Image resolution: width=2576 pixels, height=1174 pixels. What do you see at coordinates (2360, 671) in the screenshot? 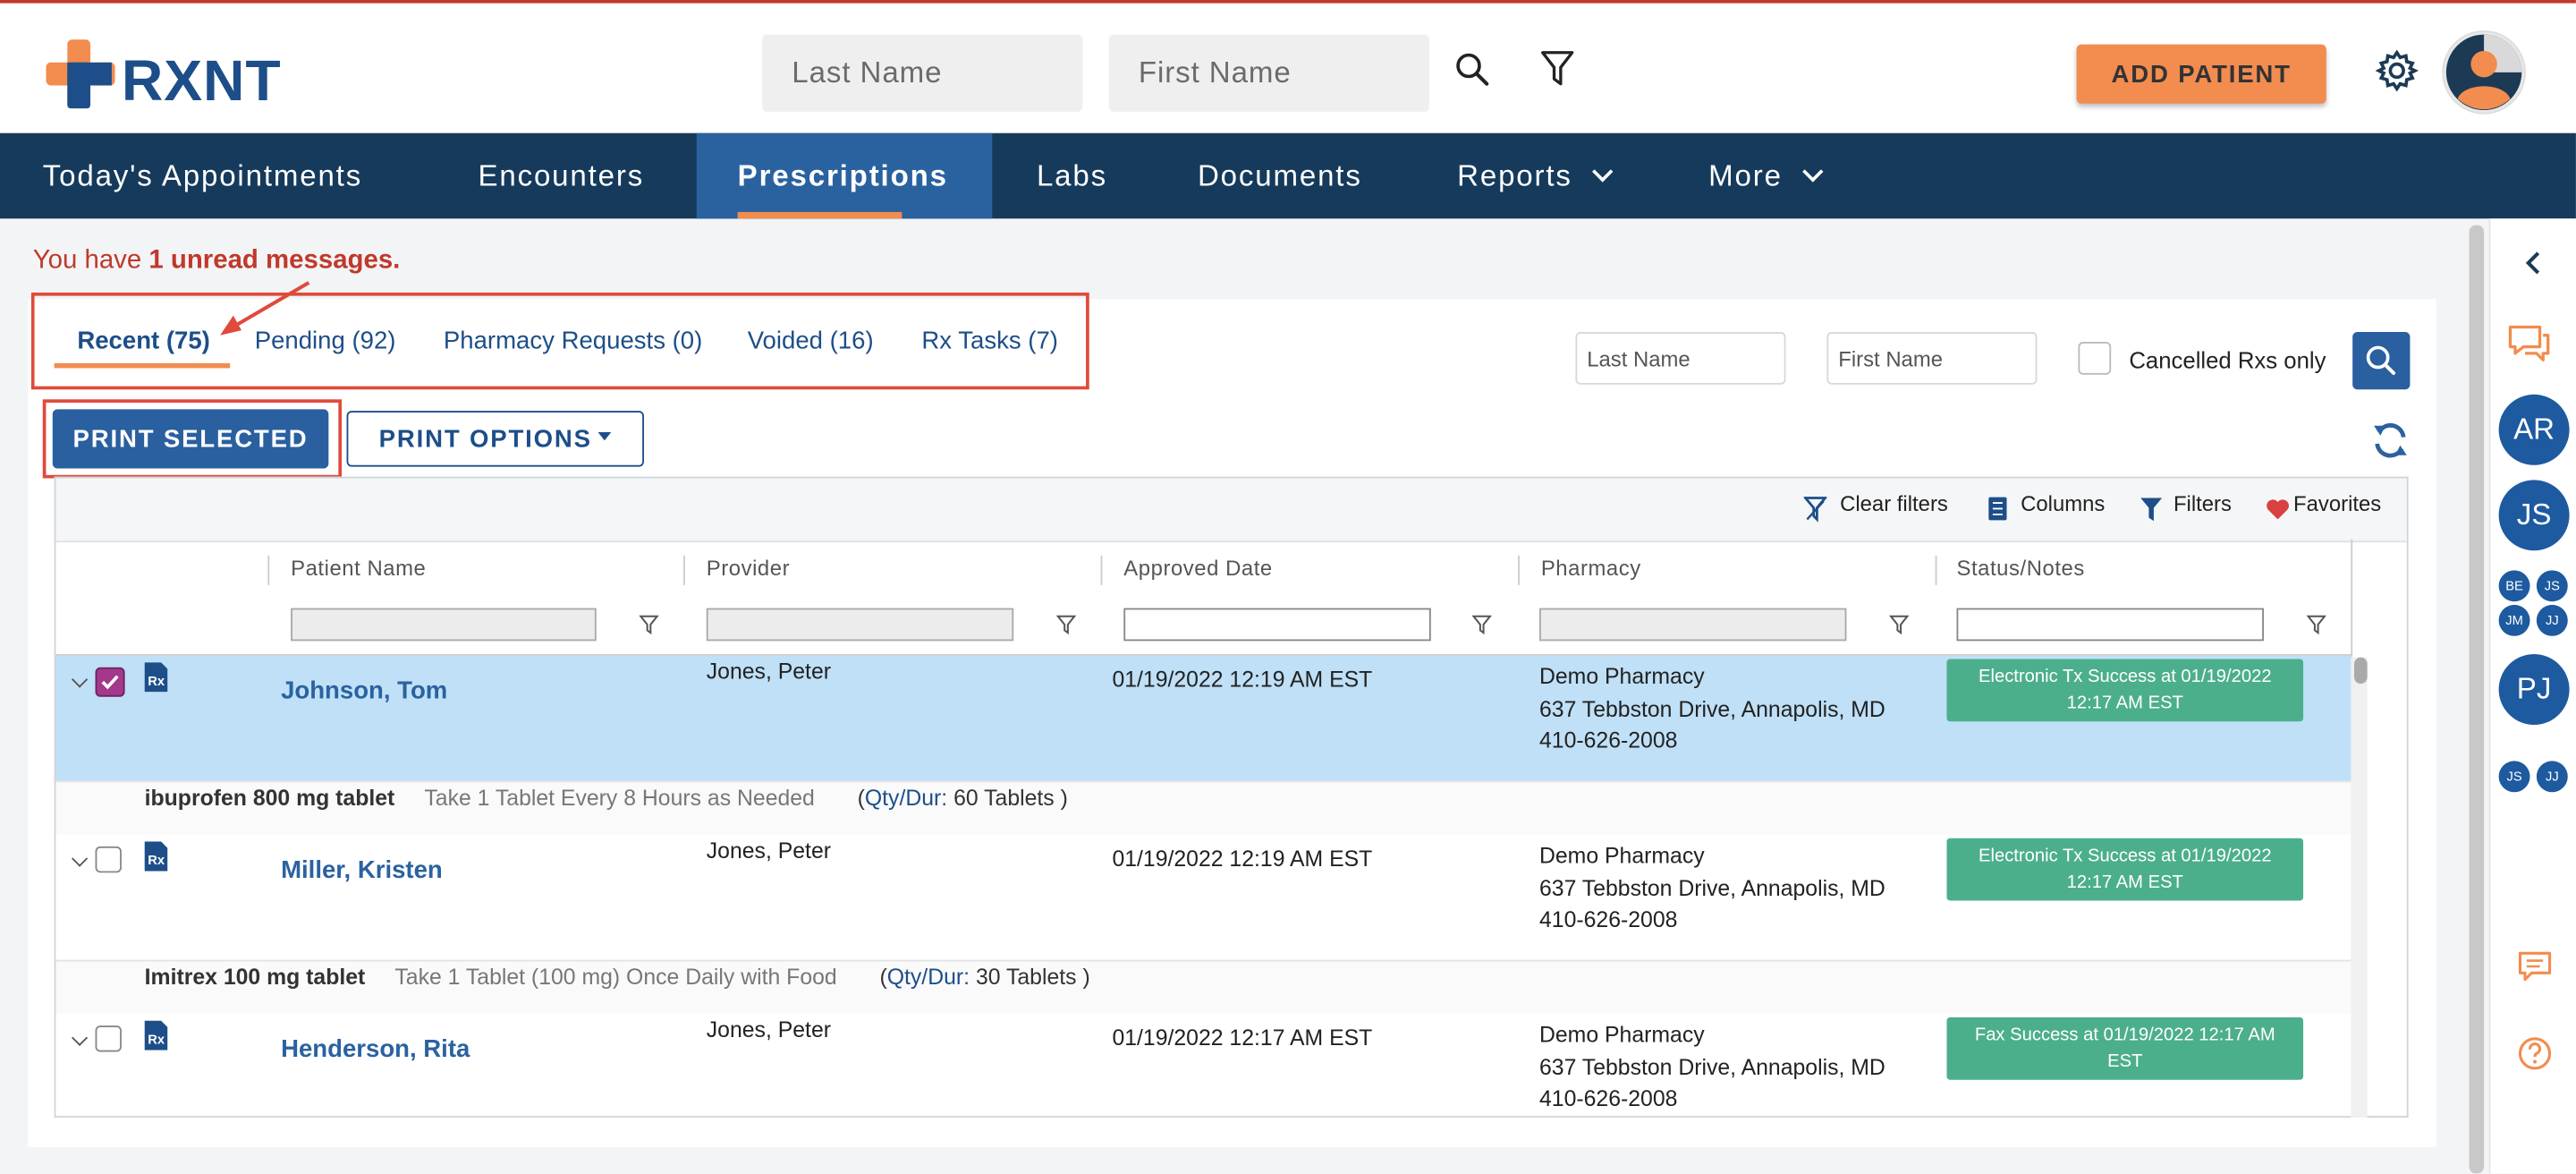
I see `grid-scrollbar-thumb` at bounding box center [2360, 671].